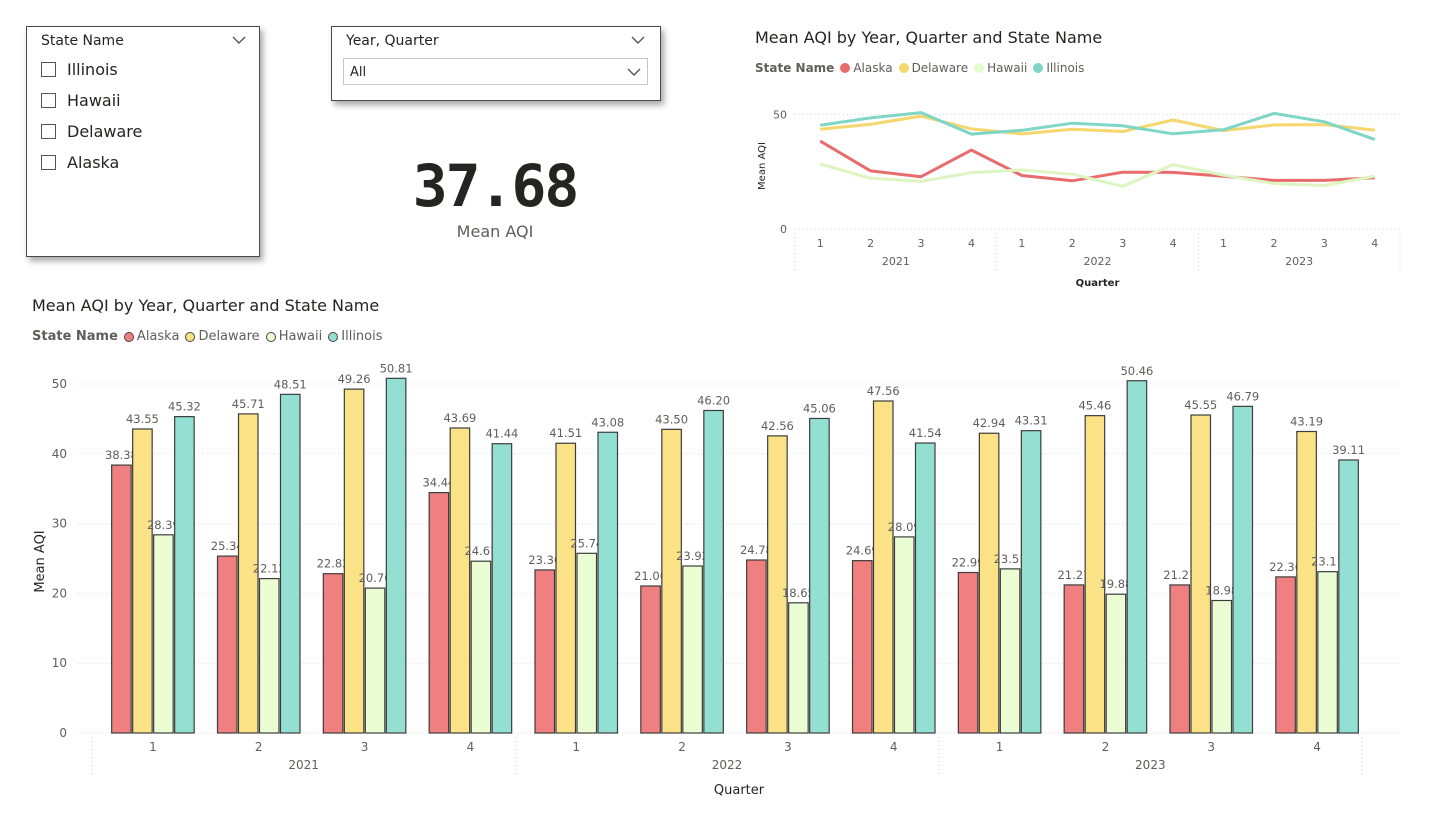 This screenshot has height=828, width=1431. What do you see at coordinates (495, 71) in the screenshot?
I see `year-quarter-dropdown: All` at bounding box center [495, 71].